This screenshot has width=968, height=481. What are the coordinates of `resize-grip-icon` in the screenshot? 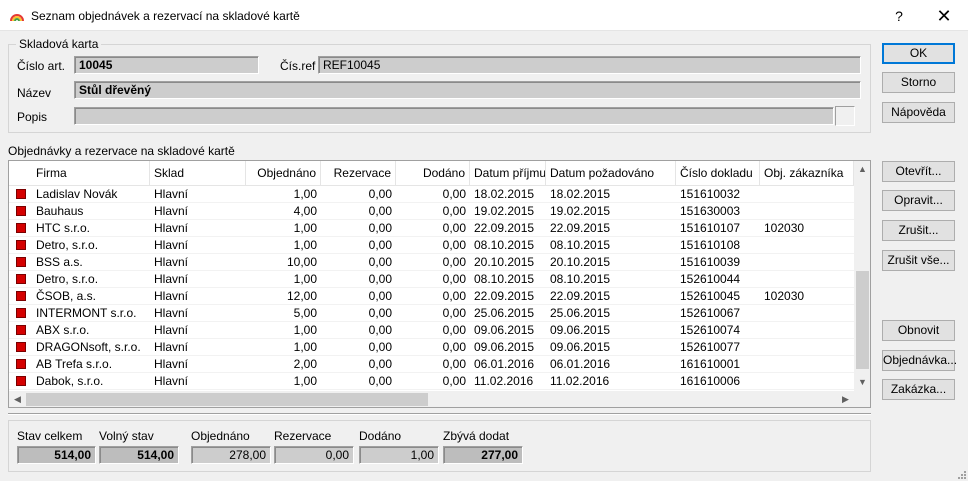 It's located at (961, 474).